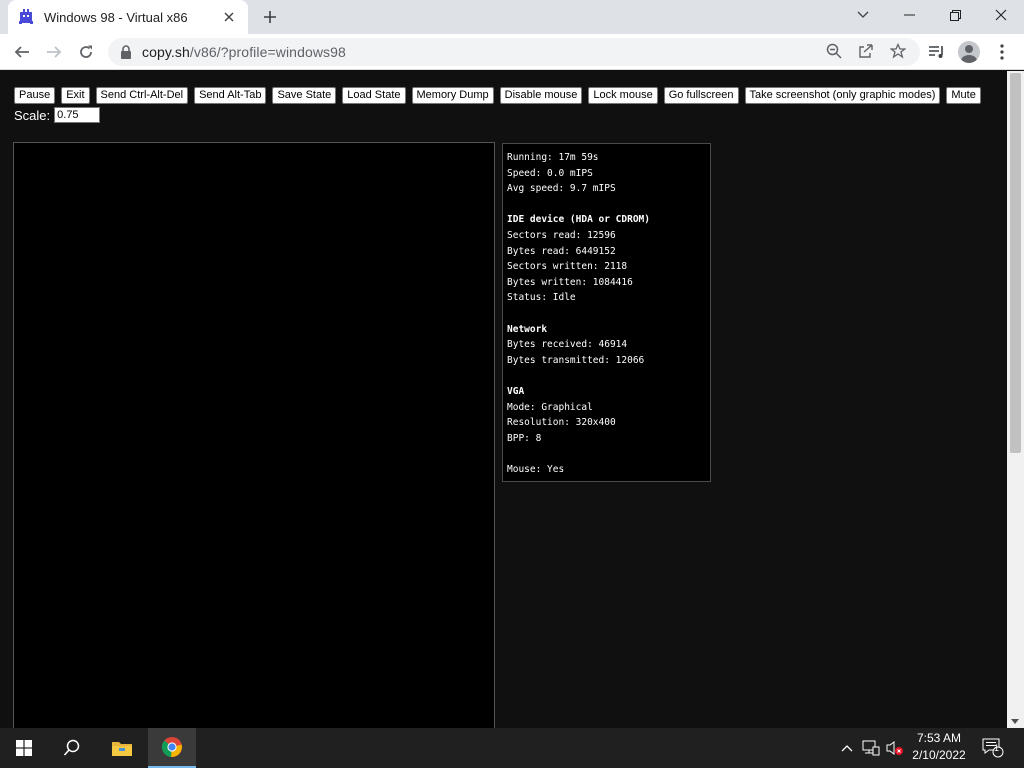 The height and width of the screenshot is (768, 1024). I want to click on save-state-button: Save State, so click(304, 95).